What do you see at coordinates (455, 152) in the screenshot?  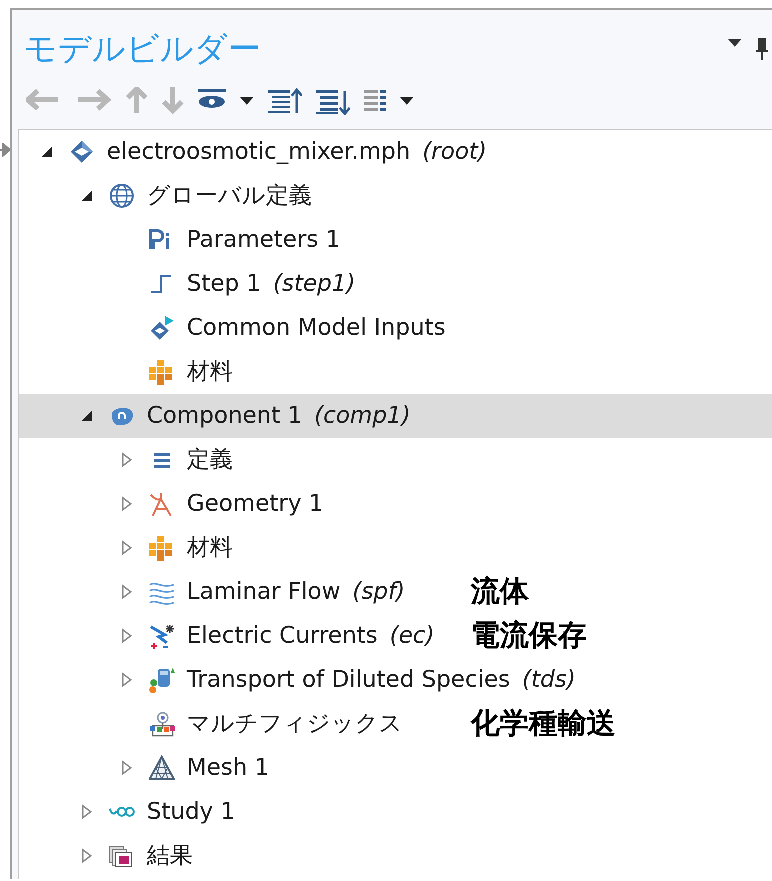 I see `node-tag: (root)` at bounding box center [455, 152].